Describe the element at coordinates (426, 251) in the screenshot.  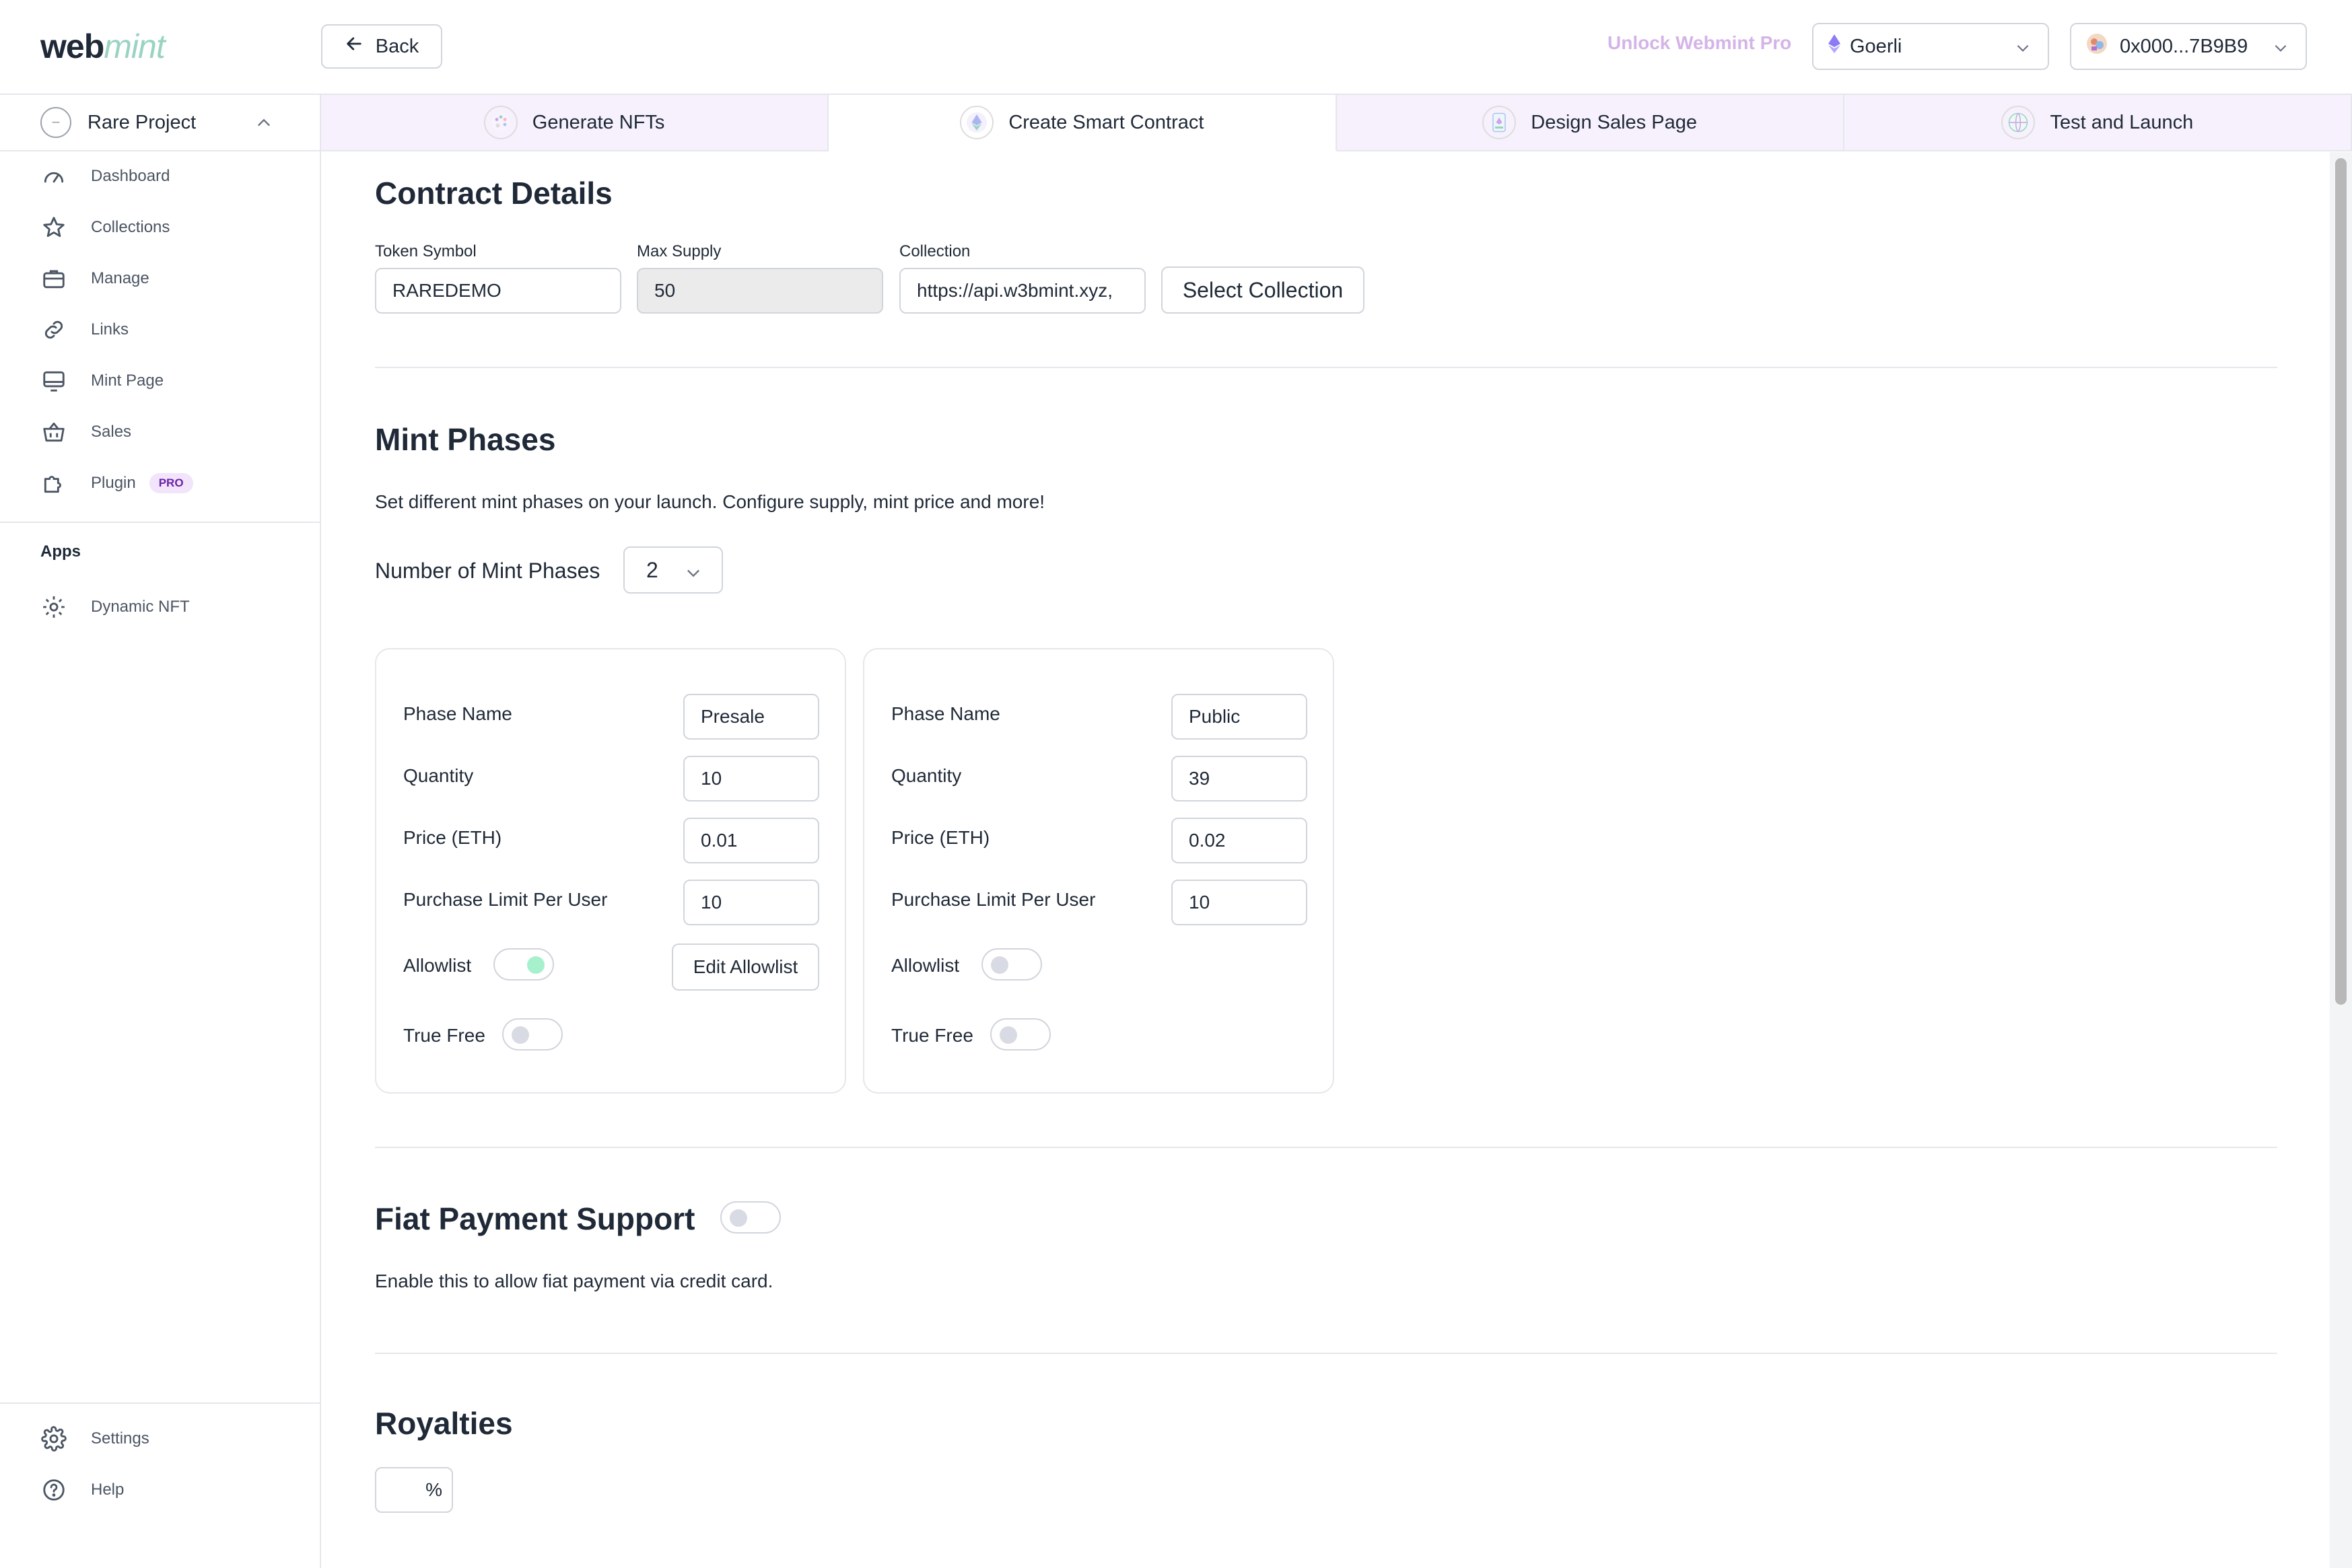
I see `token-symbol-label: Token Symbol` at that location.